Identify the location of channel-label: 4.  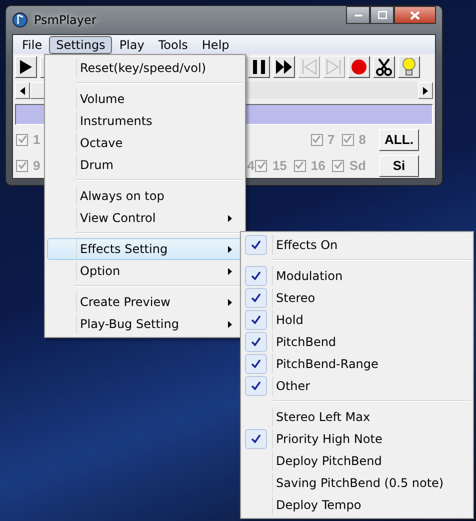
(250, 165).